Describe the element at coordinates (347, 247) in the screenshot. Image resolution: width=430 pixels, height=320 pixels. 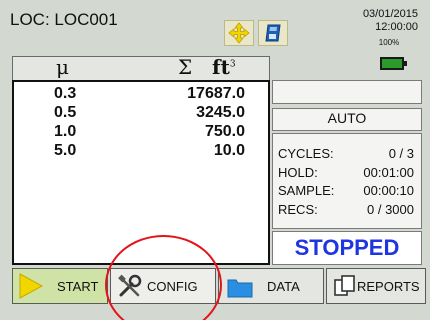
I see `status-text: STOPPED` at that location.